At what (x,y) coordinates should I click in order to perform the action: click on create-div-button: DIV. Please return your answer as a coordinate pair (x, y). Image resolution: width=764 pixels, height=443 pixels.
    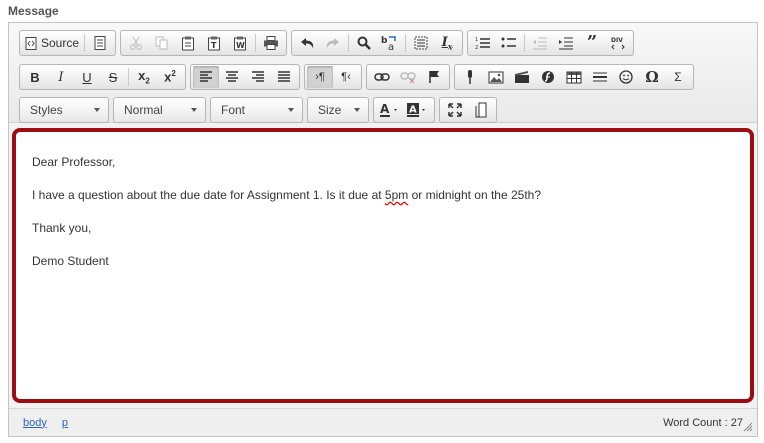
    Looking at the image, I should click on (618, 43).